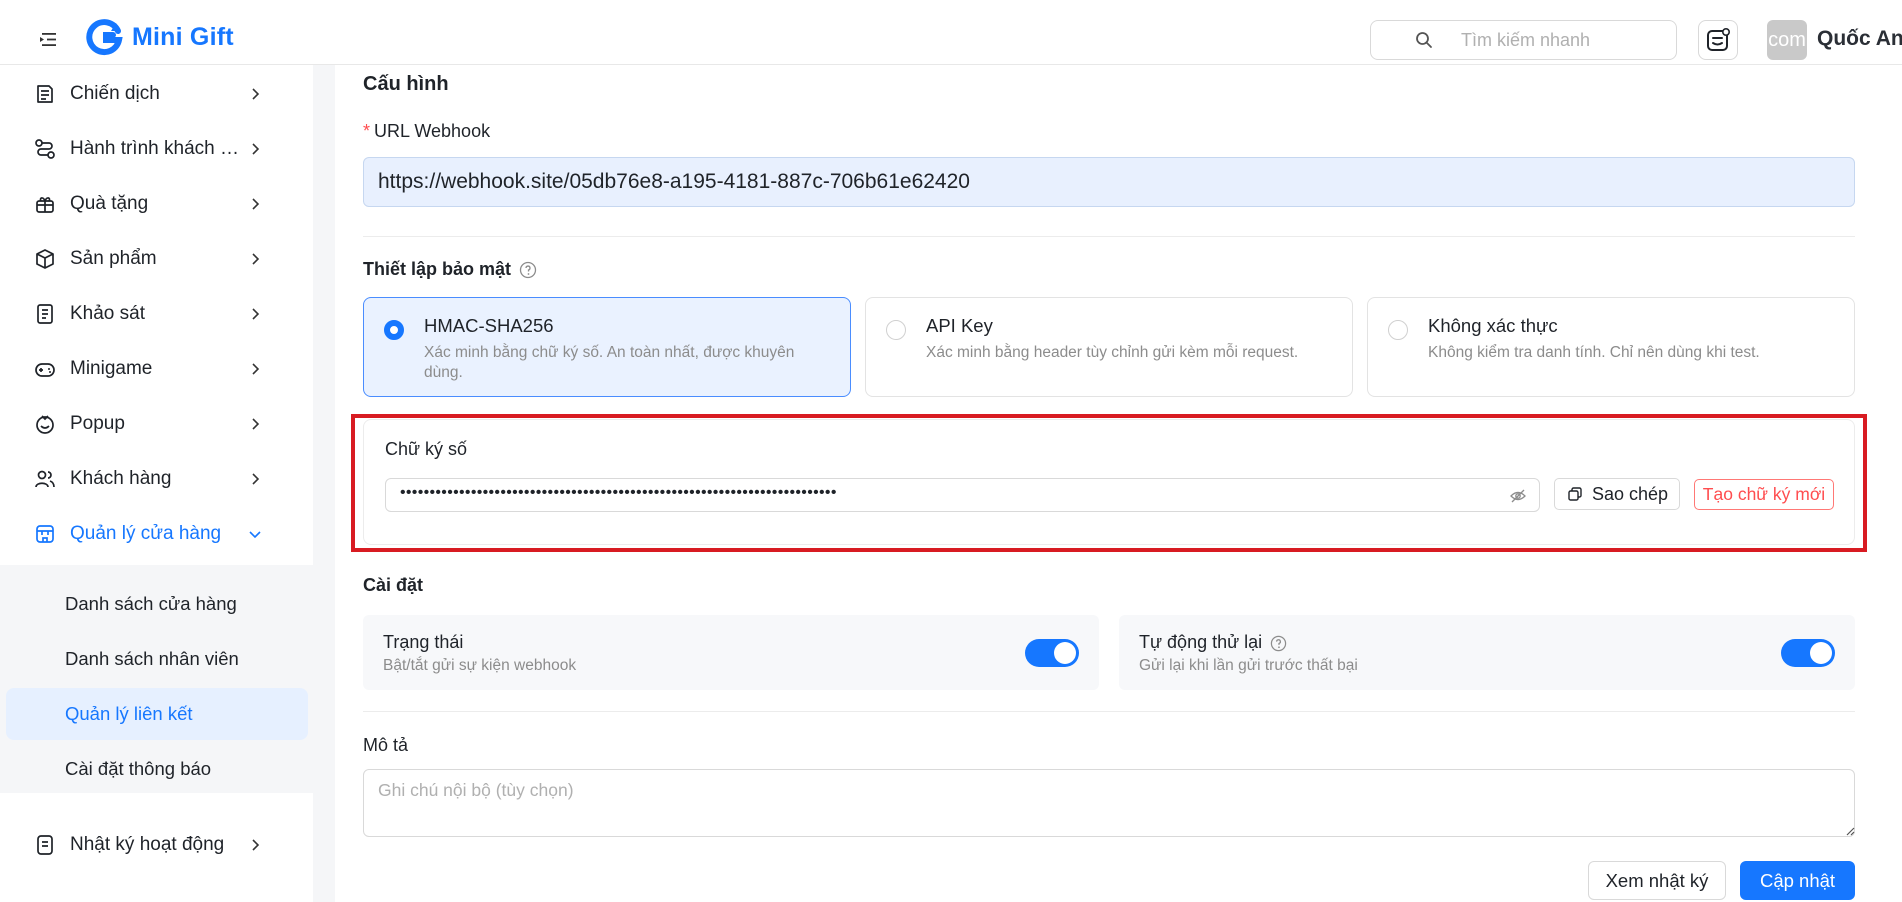 The width and height of the screenshot is (1902, 902). I want to click on sidebar-subitem-link-management: Quản lý liên kết, so click(157, 714).